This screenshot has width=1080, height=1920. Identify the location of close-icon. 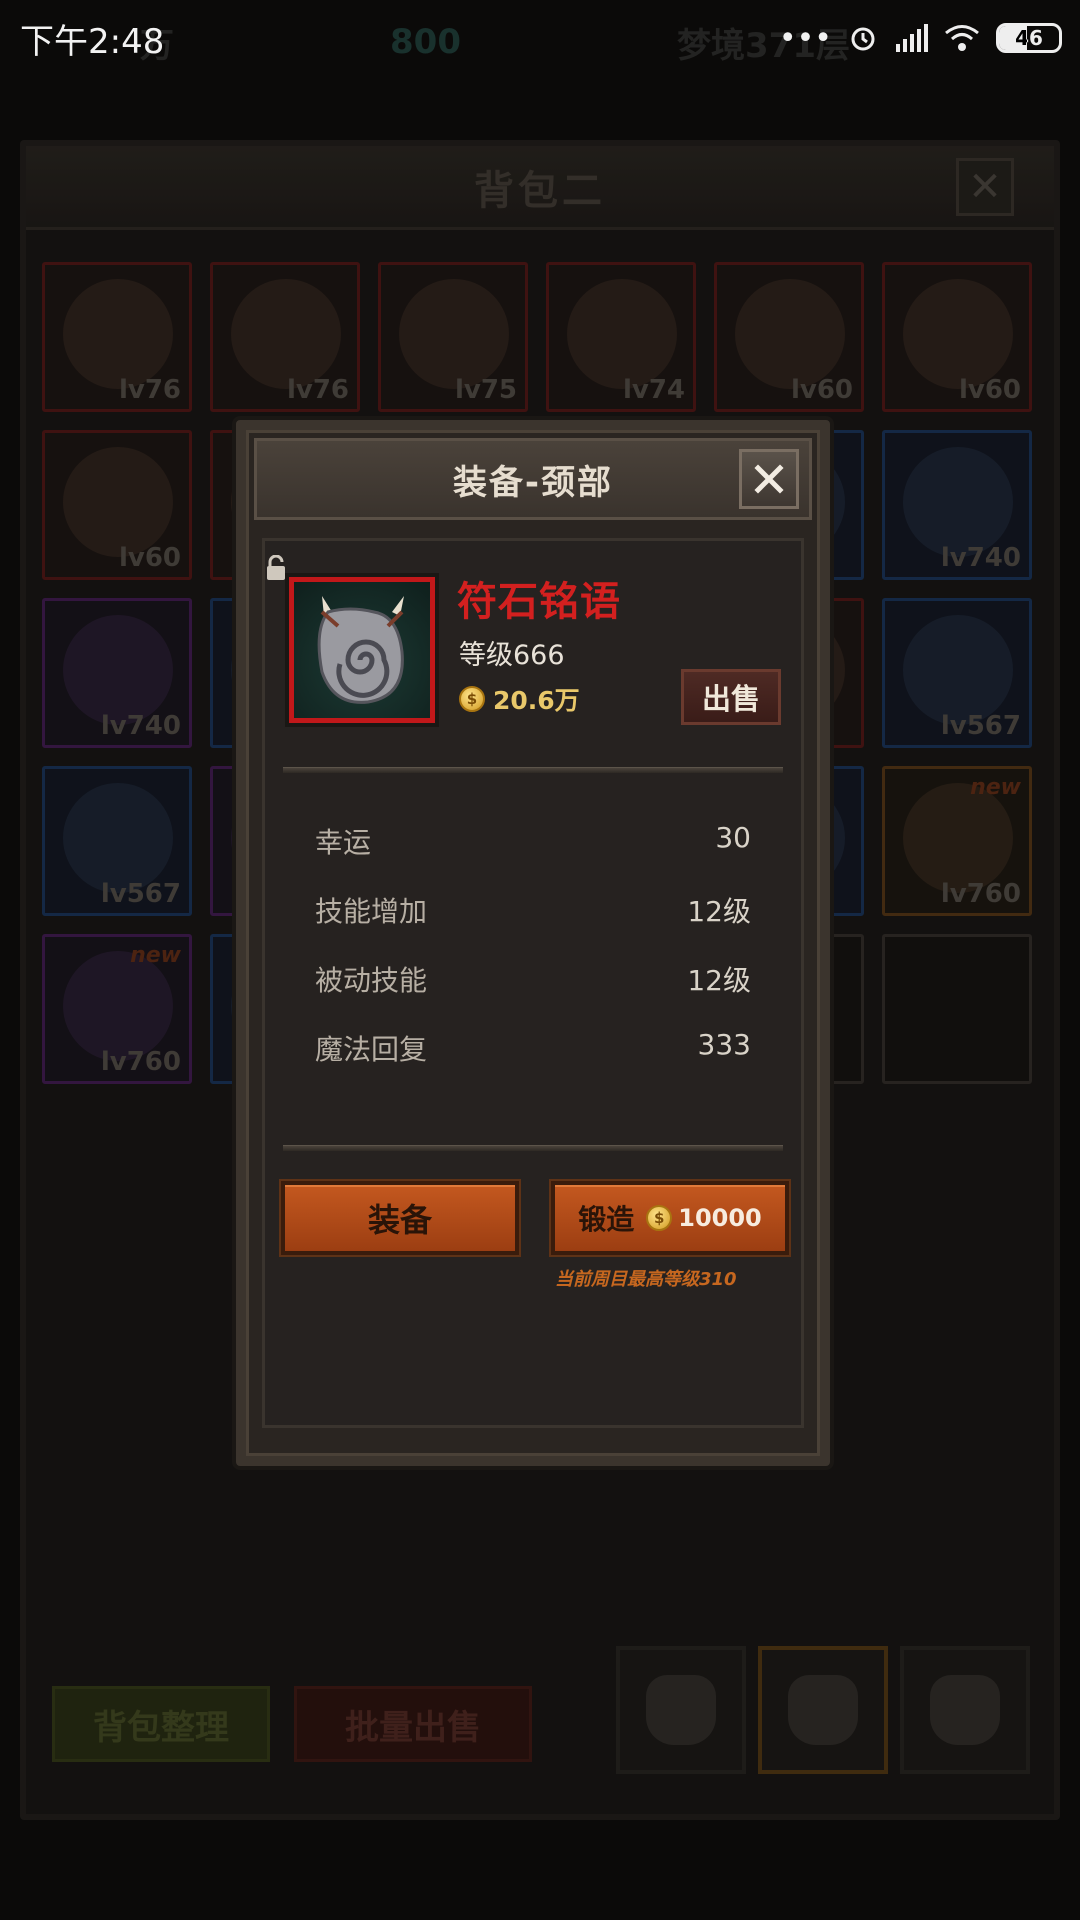
(769, 479).